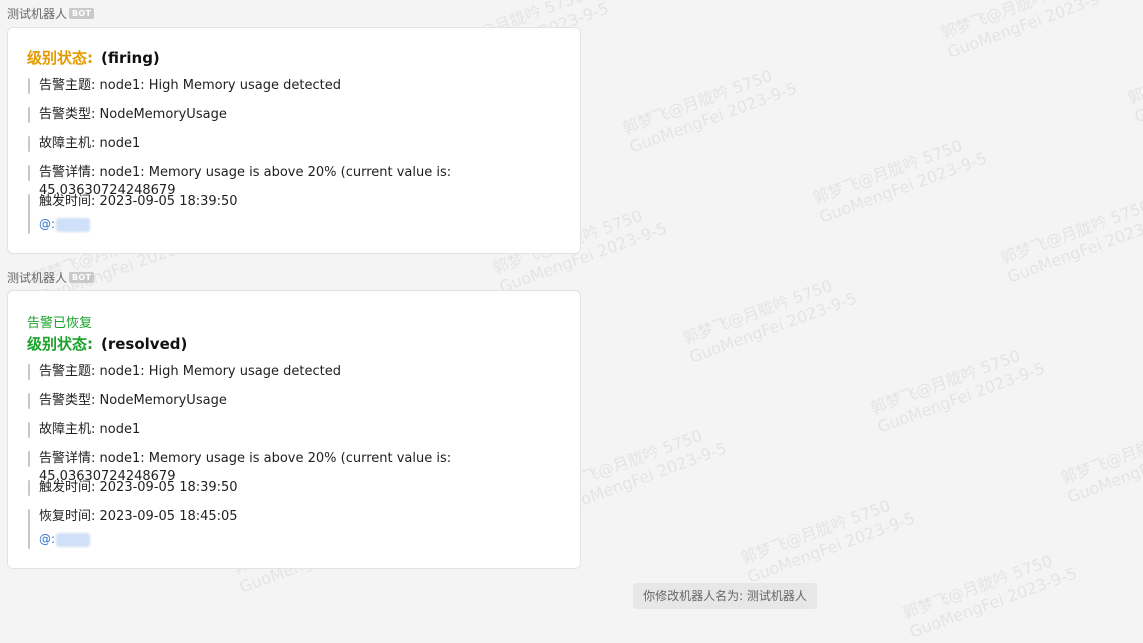 Image resolution: width=1143 pixels, height=643 pixels. What do you see at coordinates (138, 516) in the screenshot?
I see `recovery-time: 恢复时间: 2023-09-05 18:45:05` at bounding box center [138, 516].